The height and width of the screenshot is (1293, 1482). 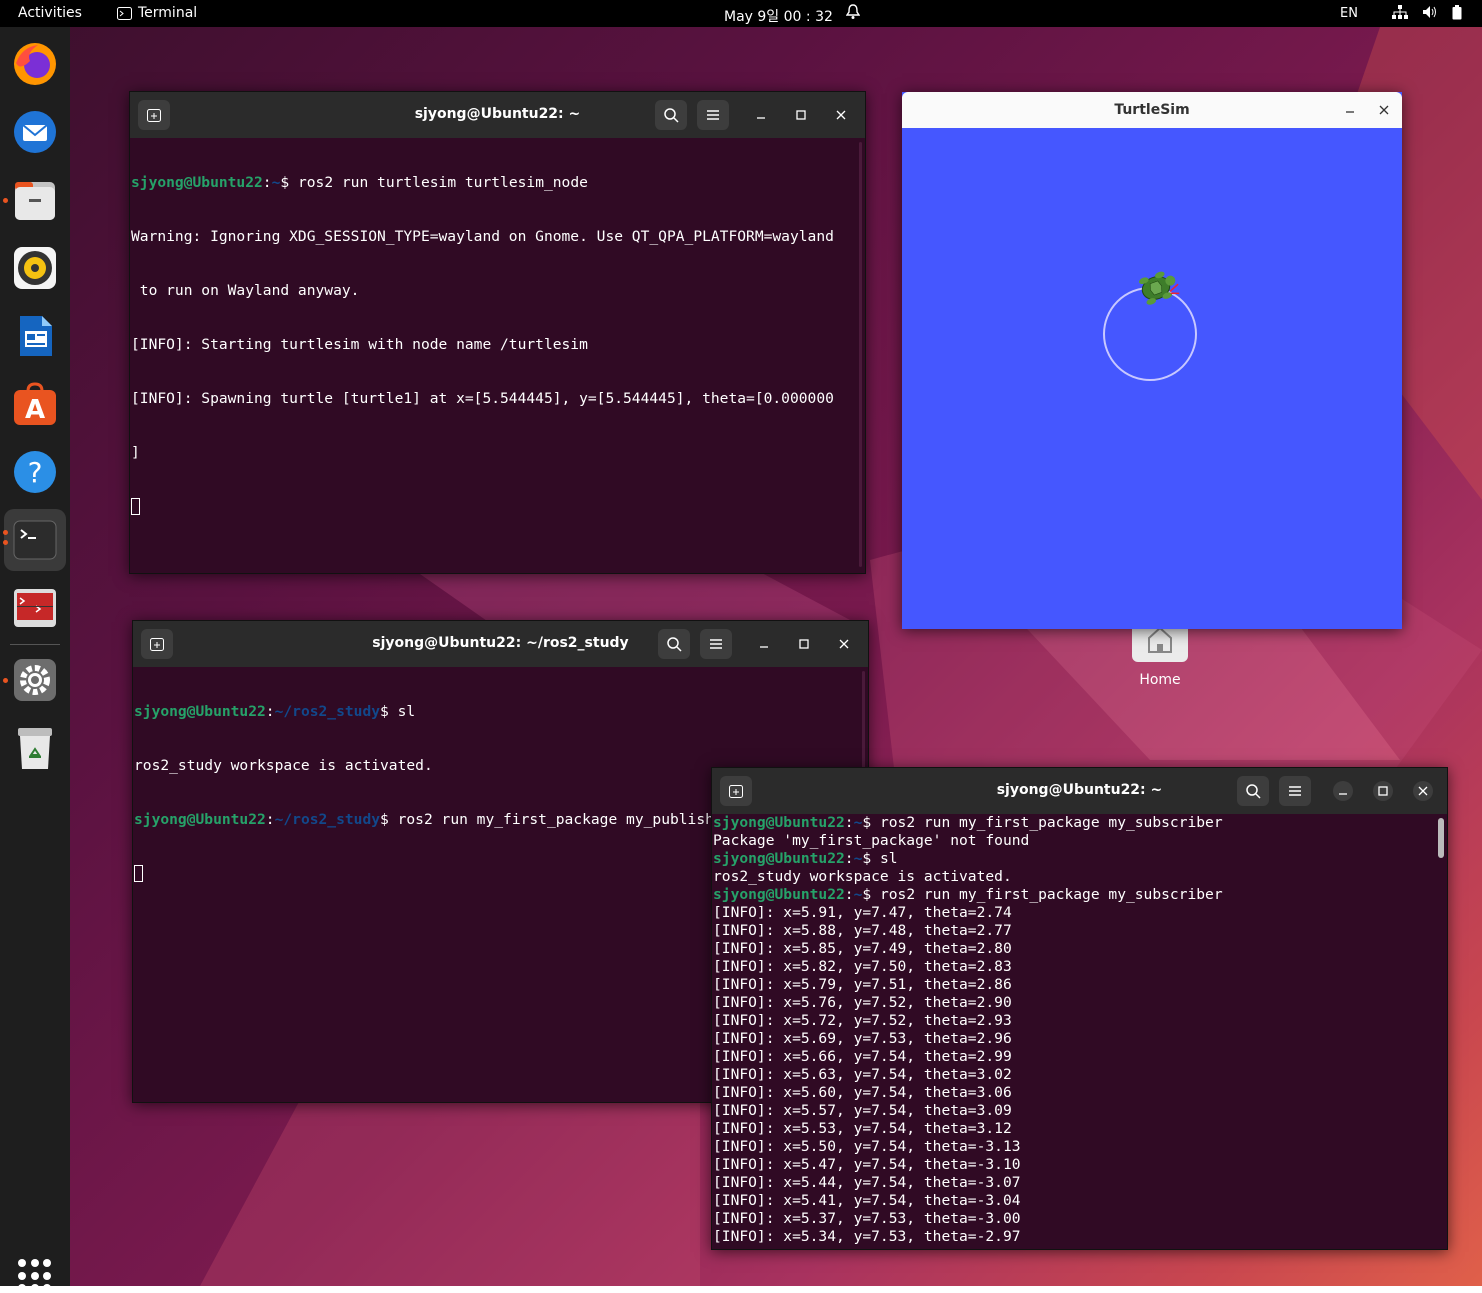 I want to click on terminal-line: [INFO]: x=5.79, y=7.51, theta=2.86, so click(x=862, y=984).